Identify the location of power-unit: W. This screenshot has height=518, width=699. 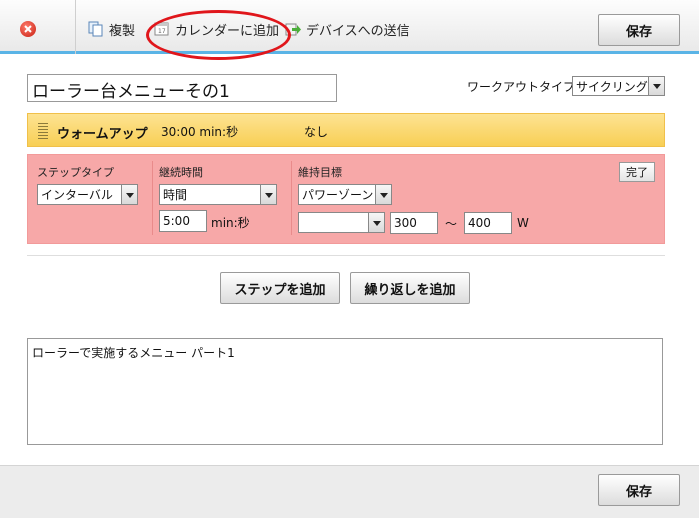
(523, 223).